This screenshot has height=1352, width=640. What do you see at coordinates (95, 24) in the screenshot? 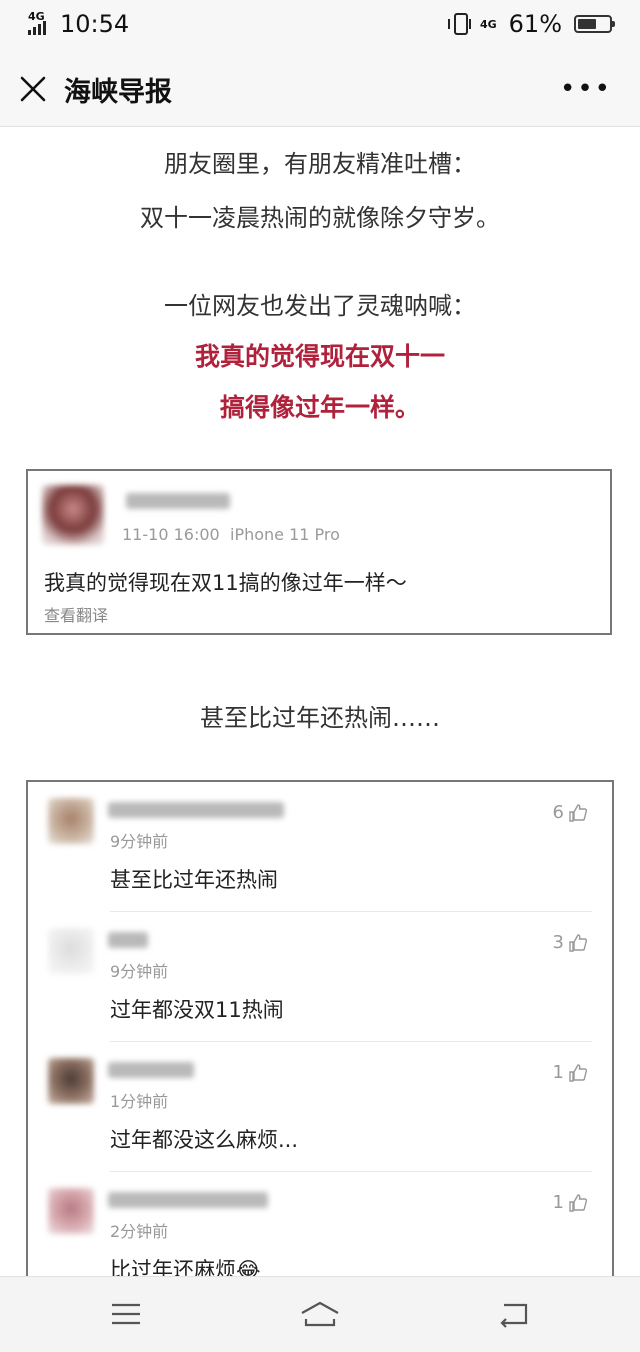
I see `clock: 10:54` at bounding box center [95, 24].